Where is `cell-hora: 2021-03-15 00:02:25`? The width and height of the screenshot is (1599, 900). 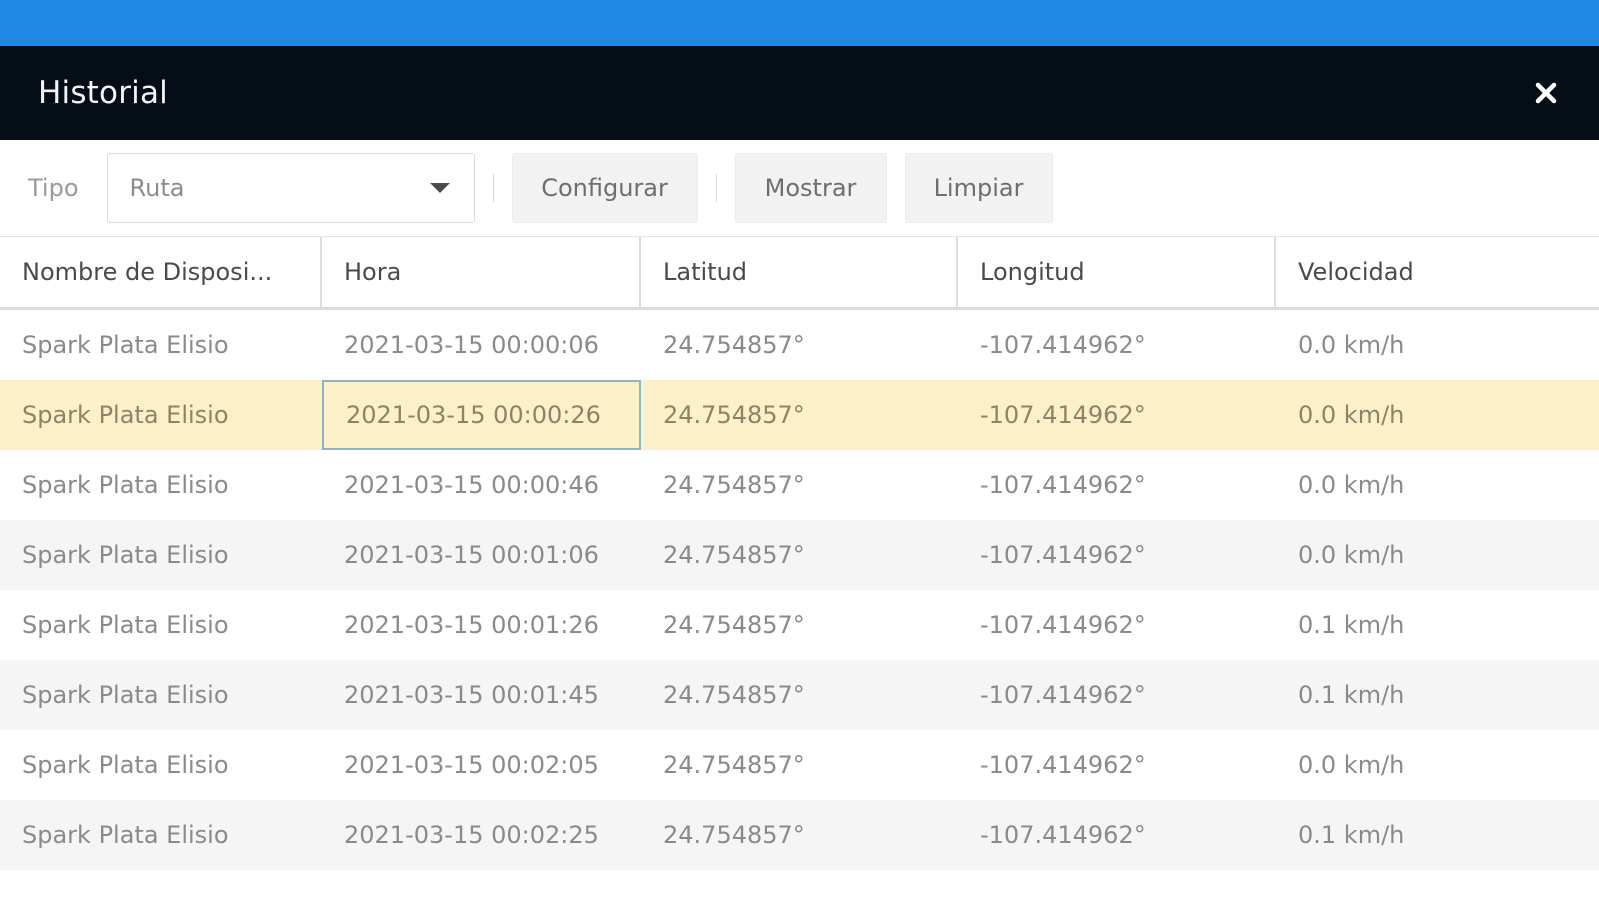
cell-hora: 2021-03-15 00:02:25 is located at coordinates (481, 835).